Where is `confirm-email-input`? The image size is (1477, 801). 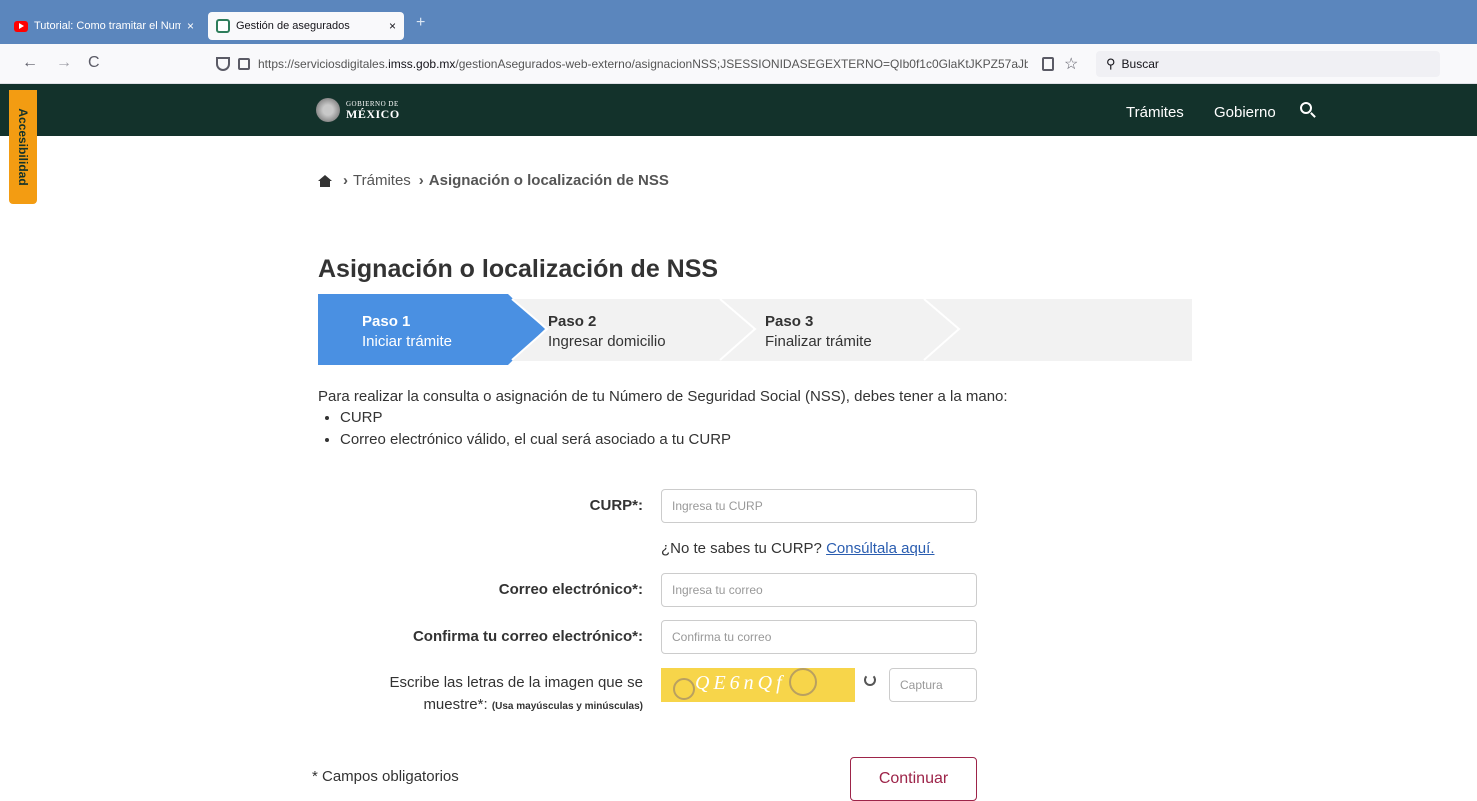
confirm-email-input is located at coordinates (819, 637).